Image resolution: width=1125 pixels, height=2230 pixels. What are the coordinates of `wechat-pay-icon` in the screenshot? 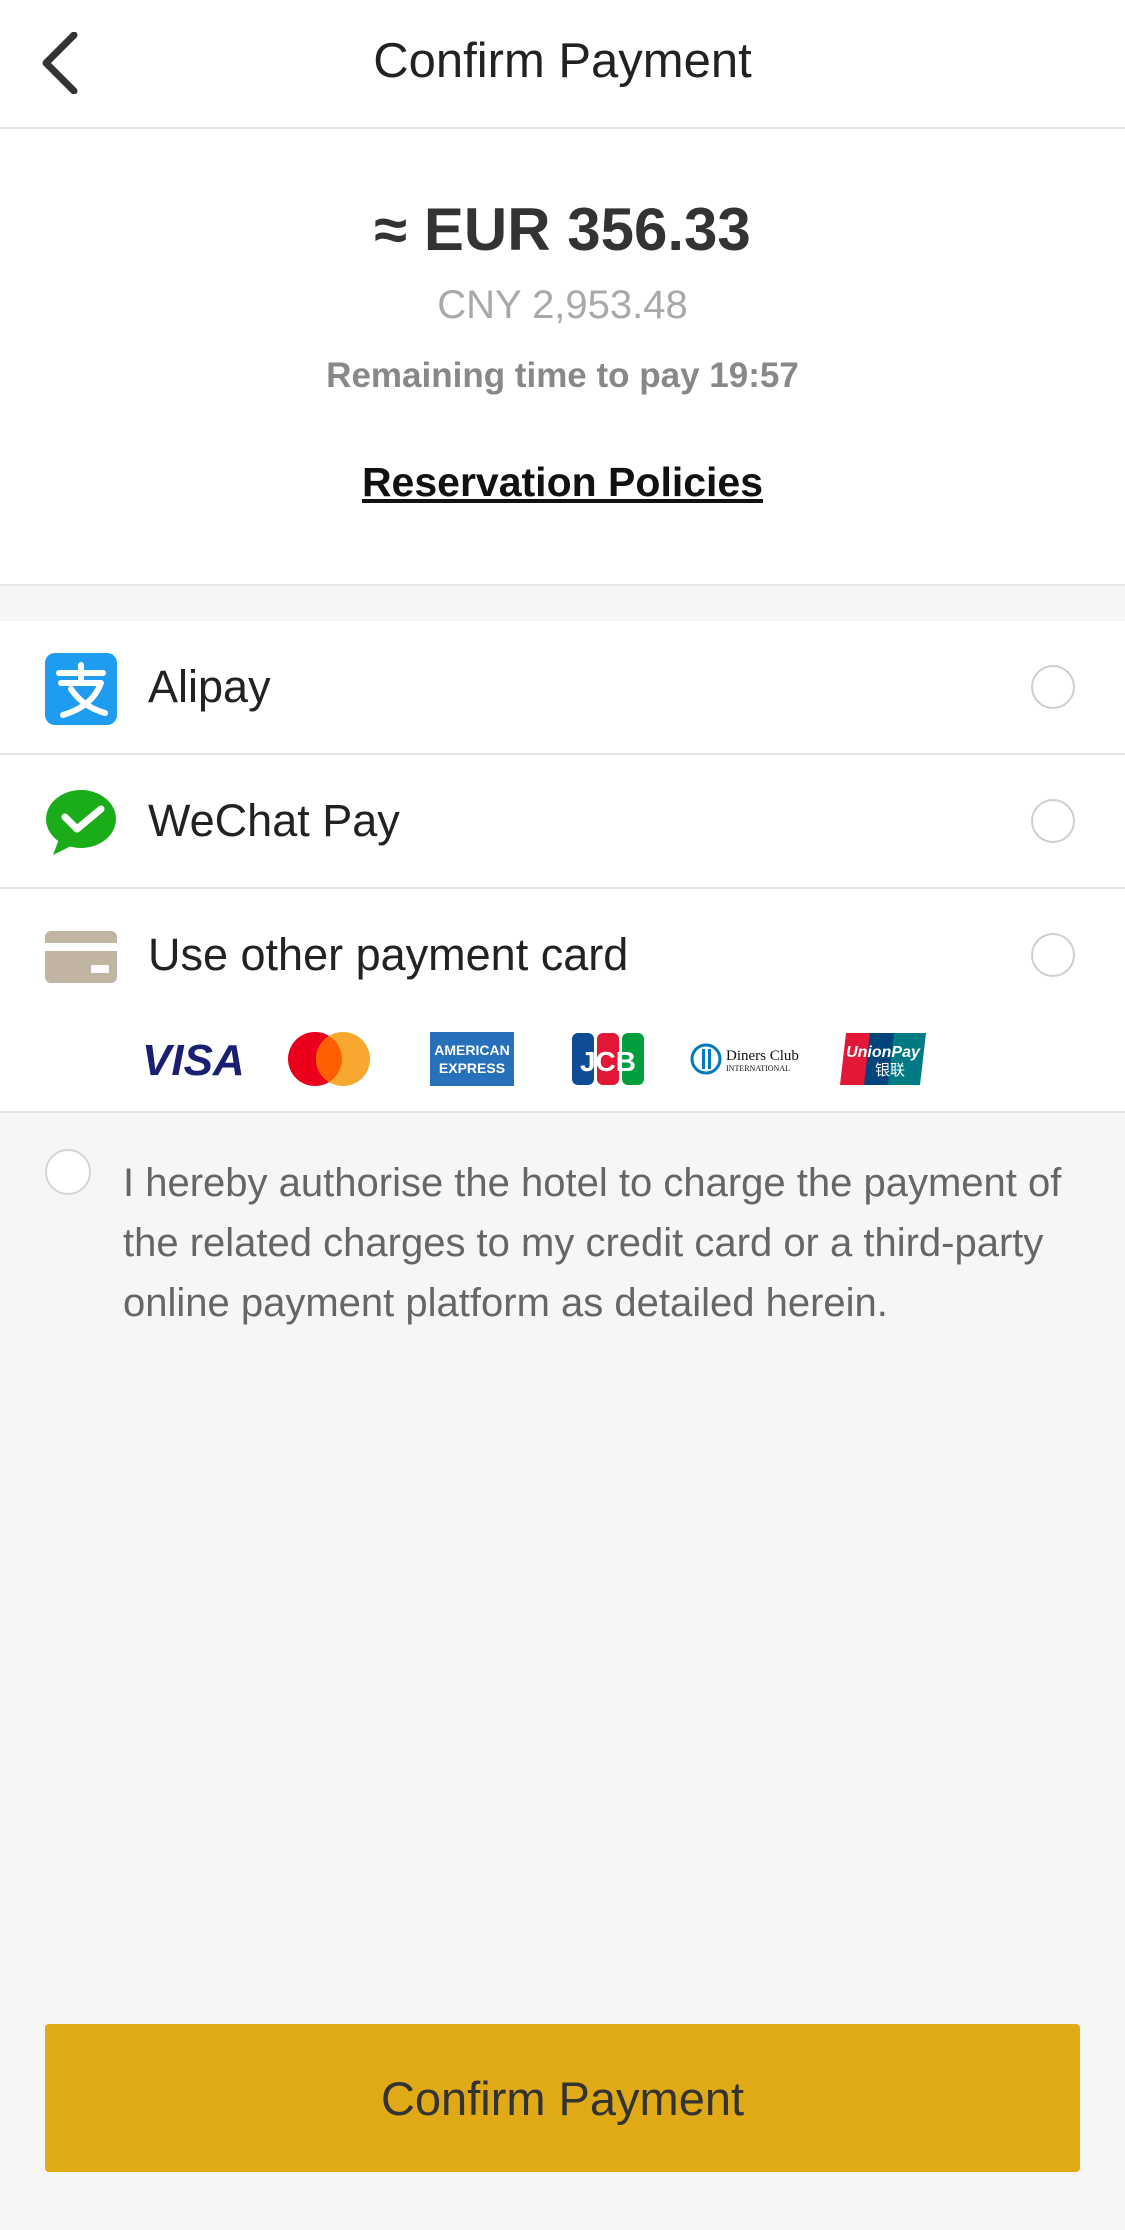 It's located at (81, 822).